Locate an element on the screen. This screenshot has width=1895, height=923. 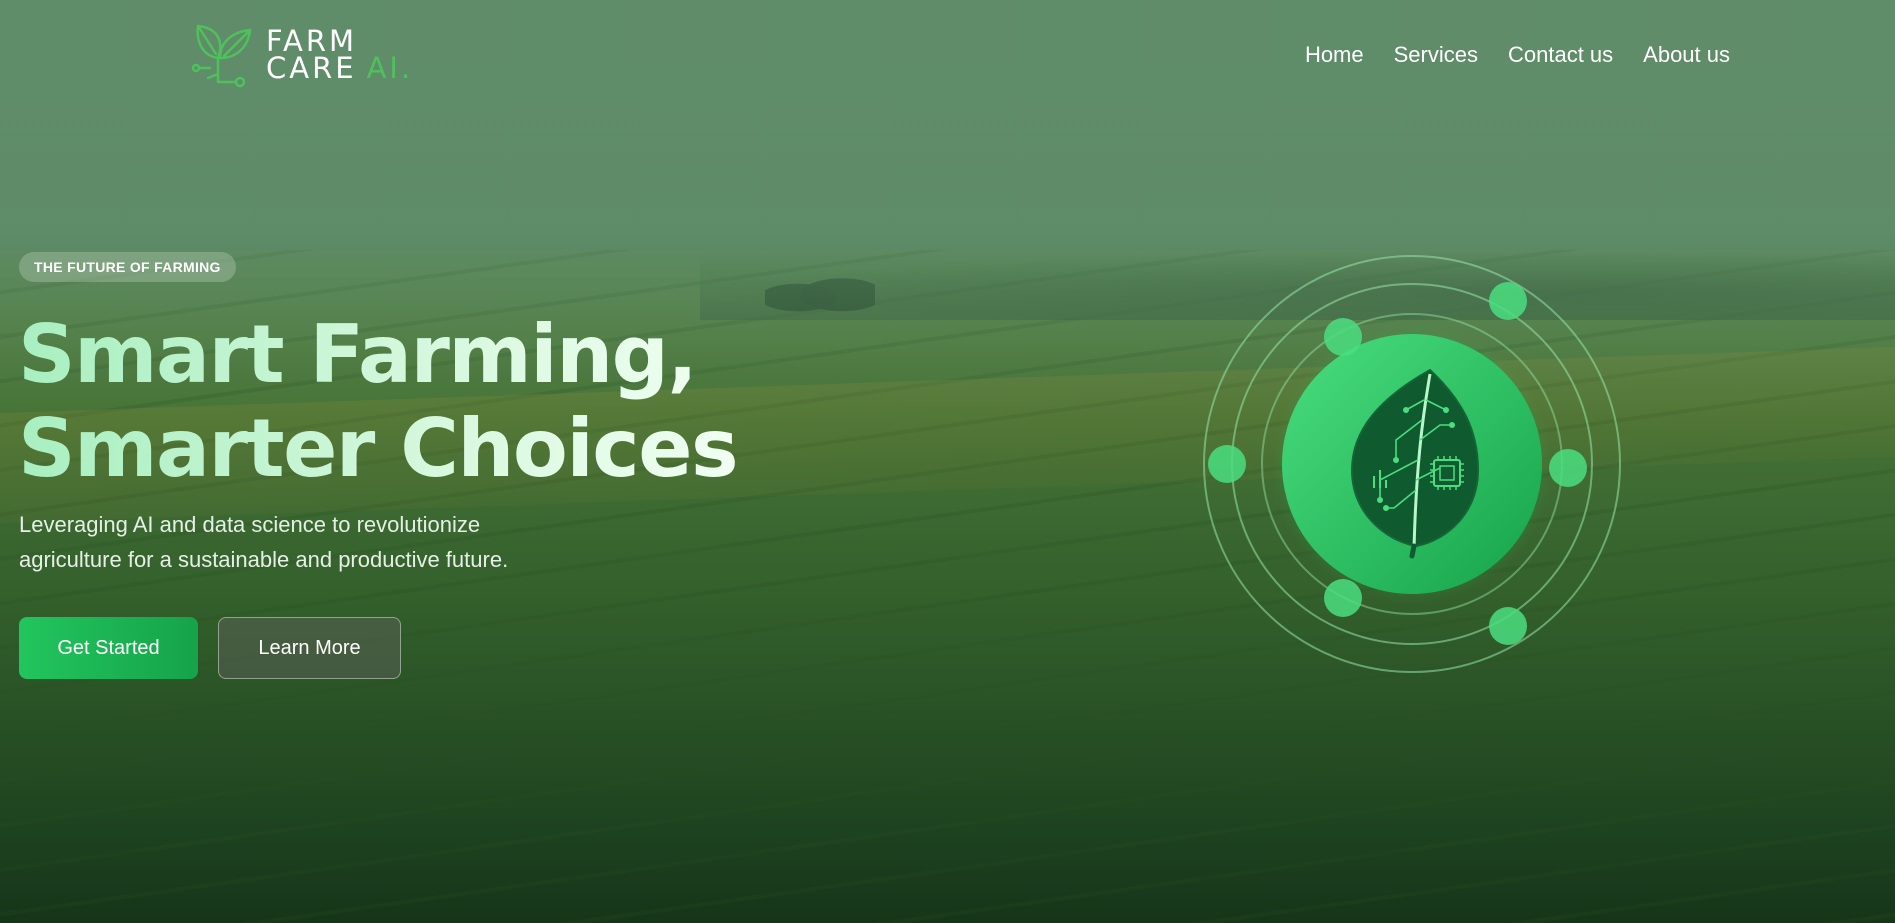
leaf-logo-icon is located at coordinates (221, 56).